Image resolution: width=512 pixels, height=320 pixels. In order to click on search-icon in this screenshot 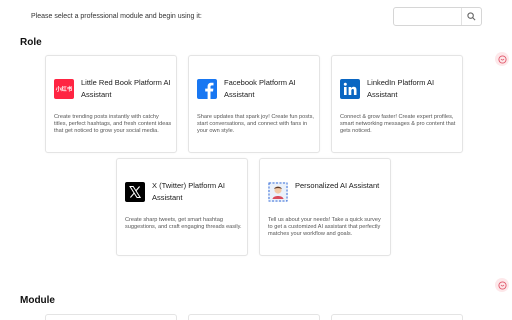, I will do `click(471, 16)`.